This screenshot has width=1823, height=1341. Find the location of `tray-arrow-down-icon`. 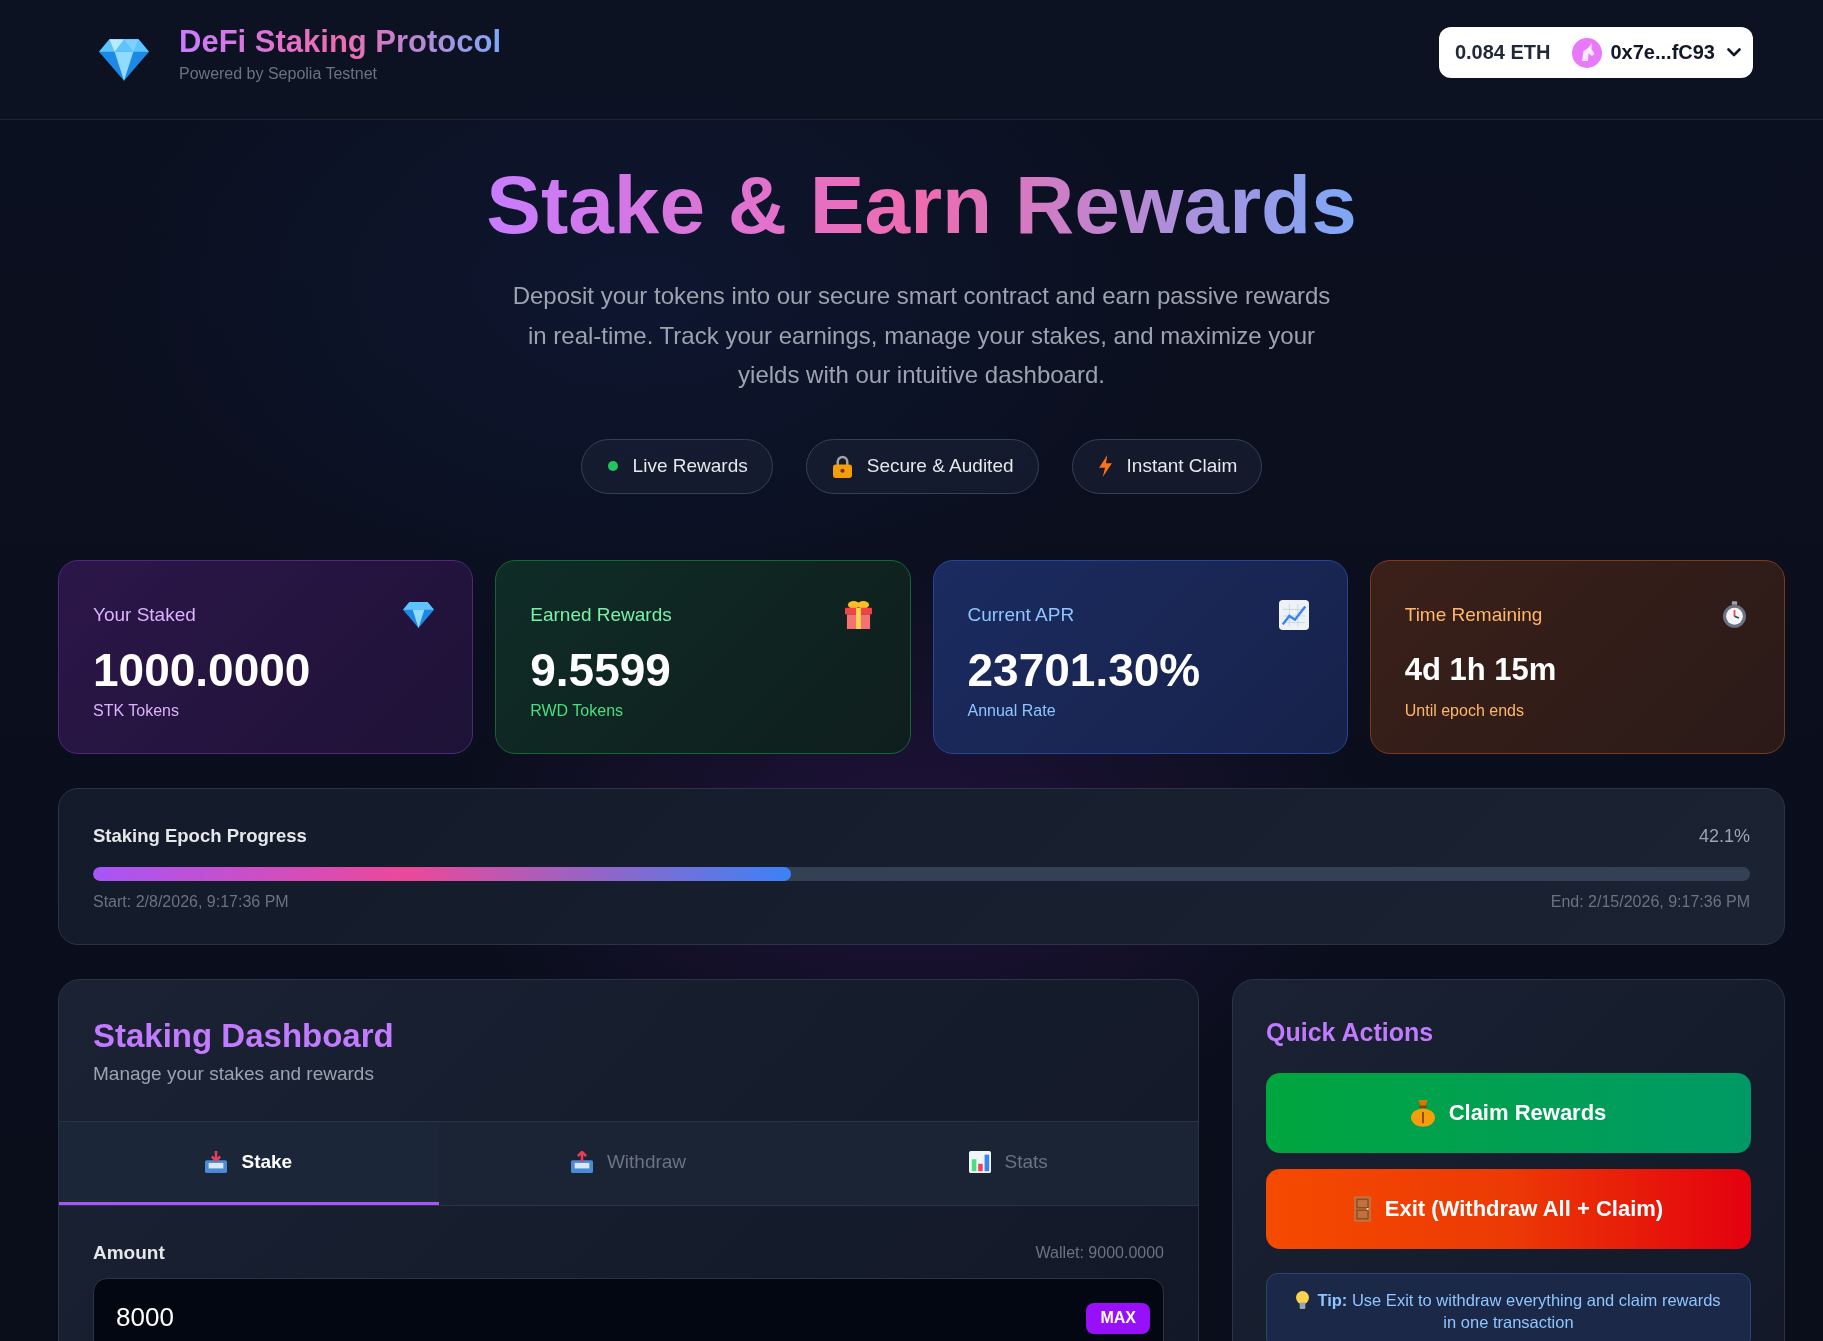

tray-arrow-down-icon is located at coordinates (216, 1161).